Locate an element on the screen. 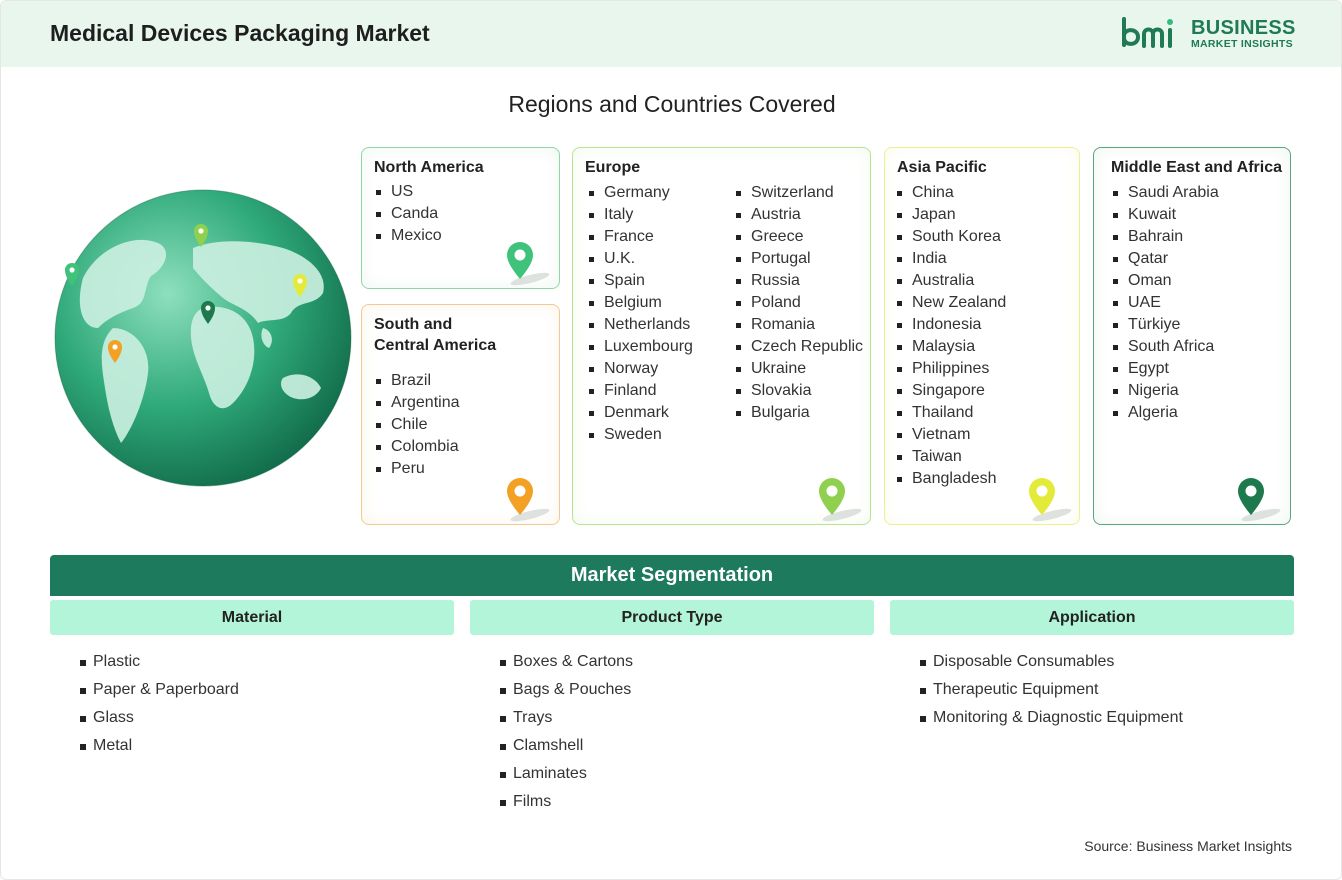 The height and width of the screenshot is (880, 1342). list-item: UAE is located at coordinates (1165, 303).